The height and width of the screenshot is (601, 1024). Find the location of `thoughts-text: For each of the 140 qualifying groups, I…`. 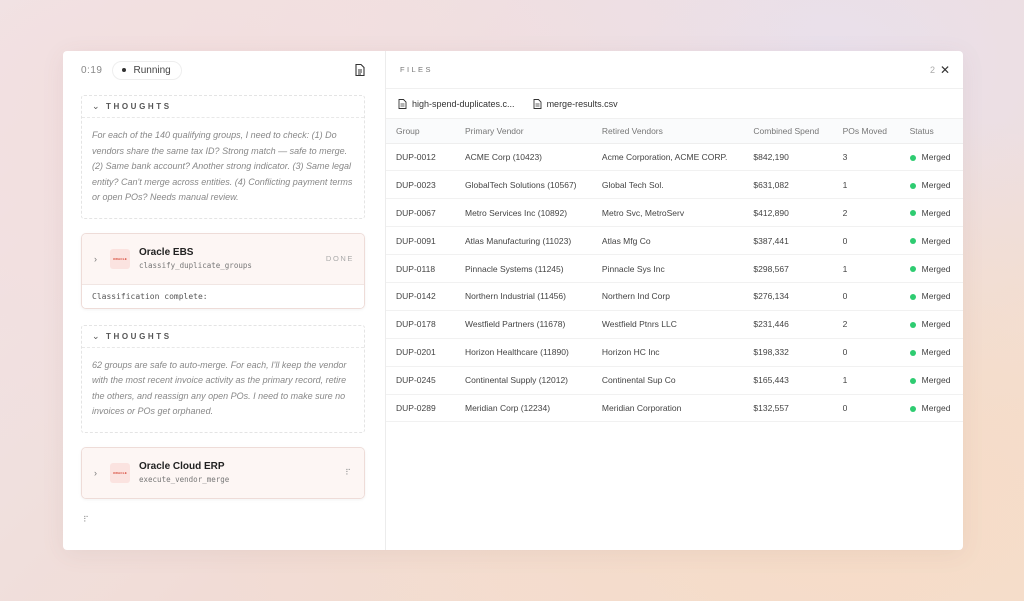

thoughts-text: For each of the 140 qualifying groups, I… is located at coordinates (222, 166).